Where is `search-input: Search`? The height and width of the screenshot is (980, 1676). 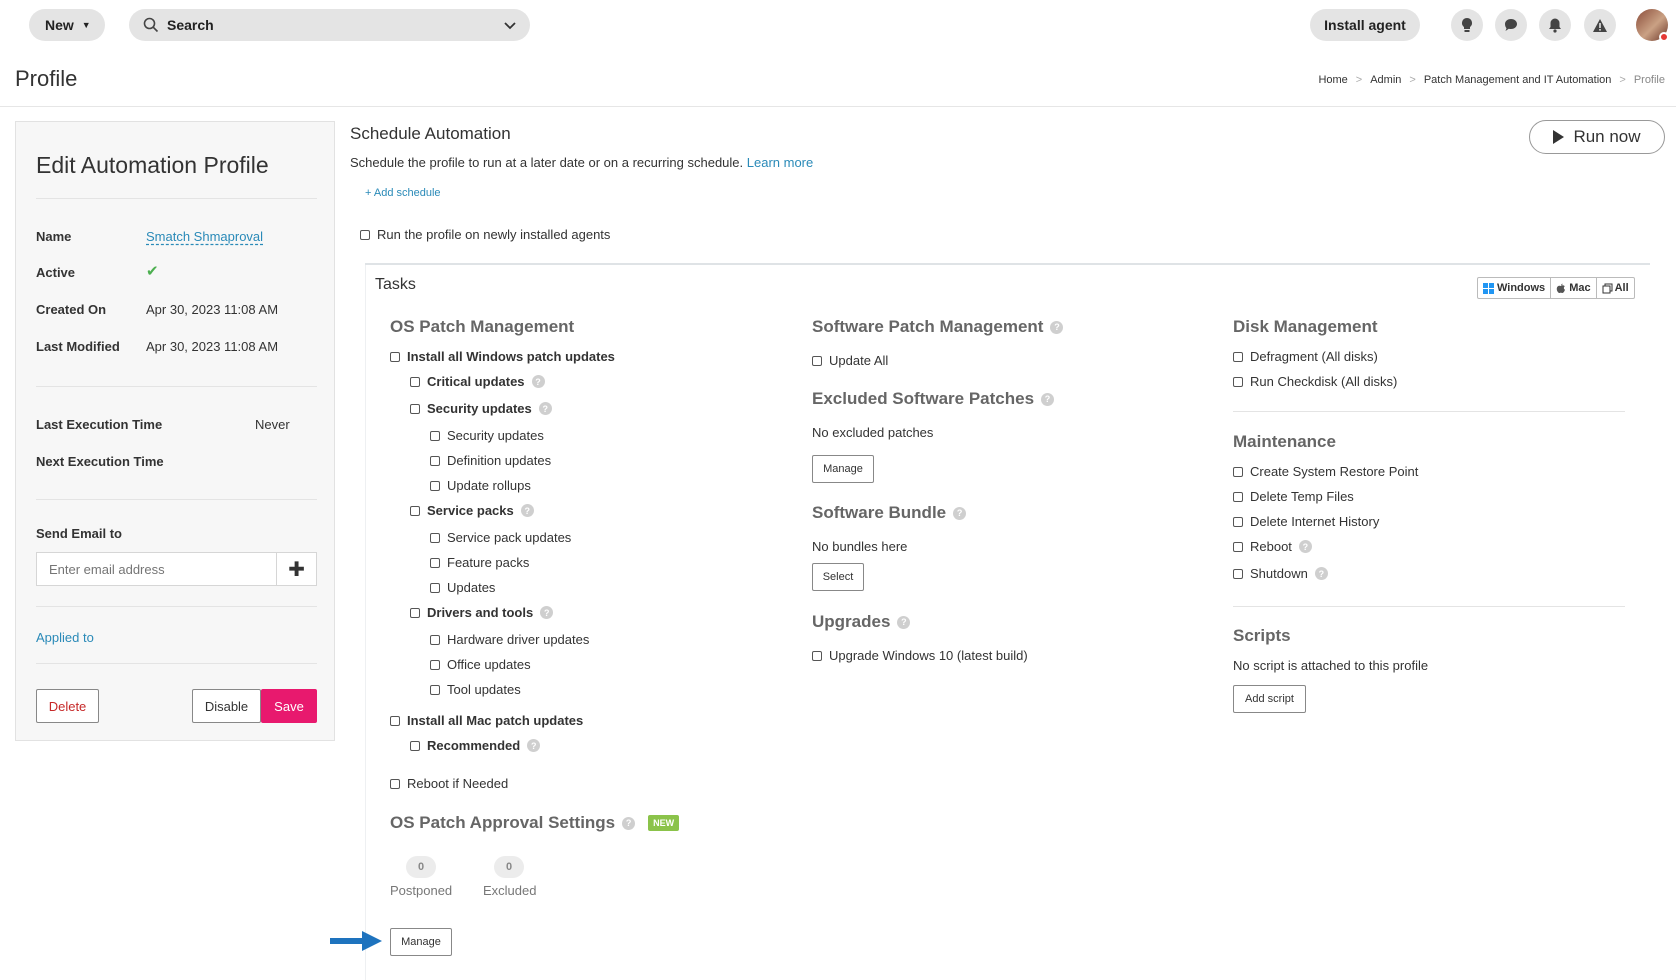 search-input: Search is located at coordinates (329, 25).